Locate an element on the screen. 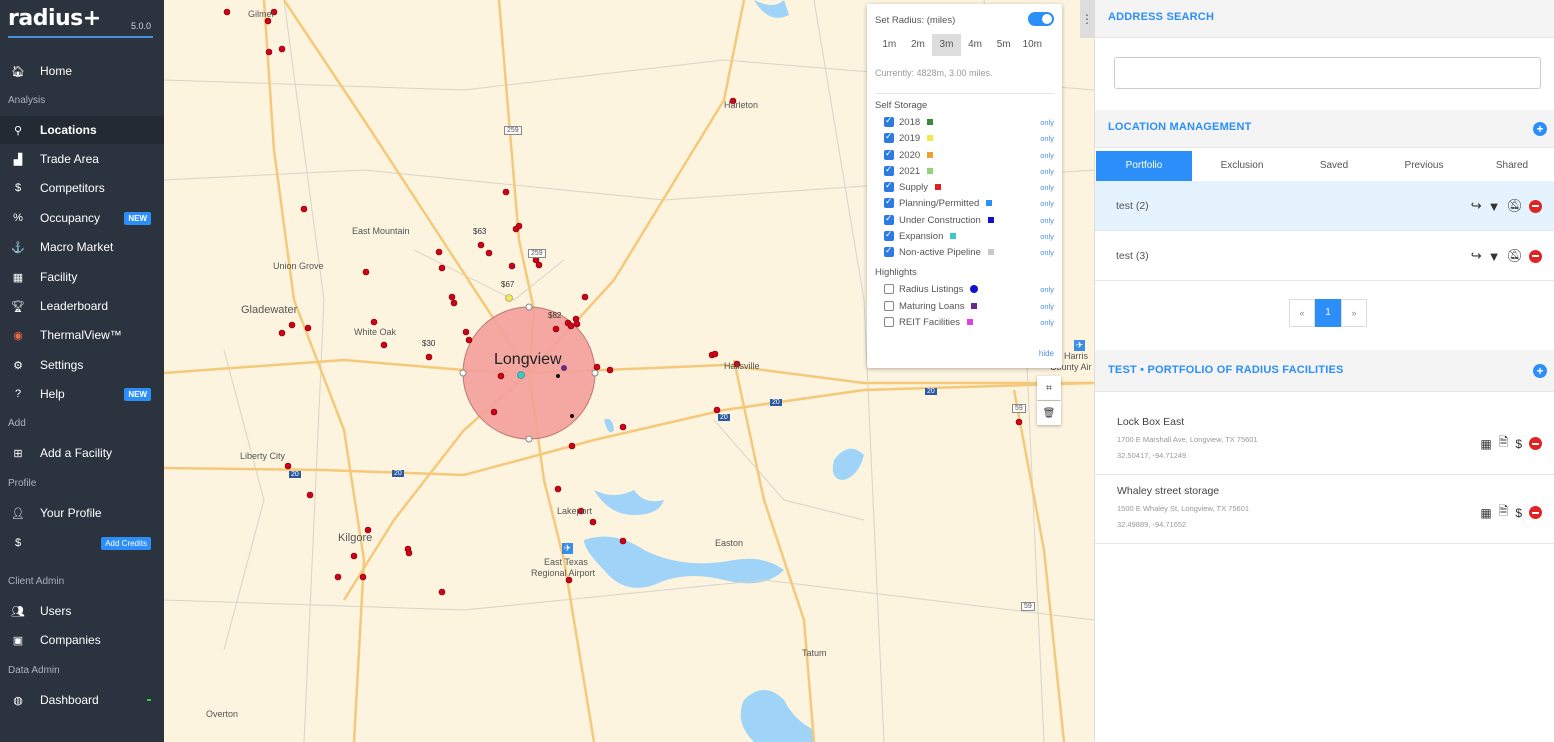 The width and height of the screenshot is (1554, 742). add-facility-button: + is located at coordinates (1540, 371).